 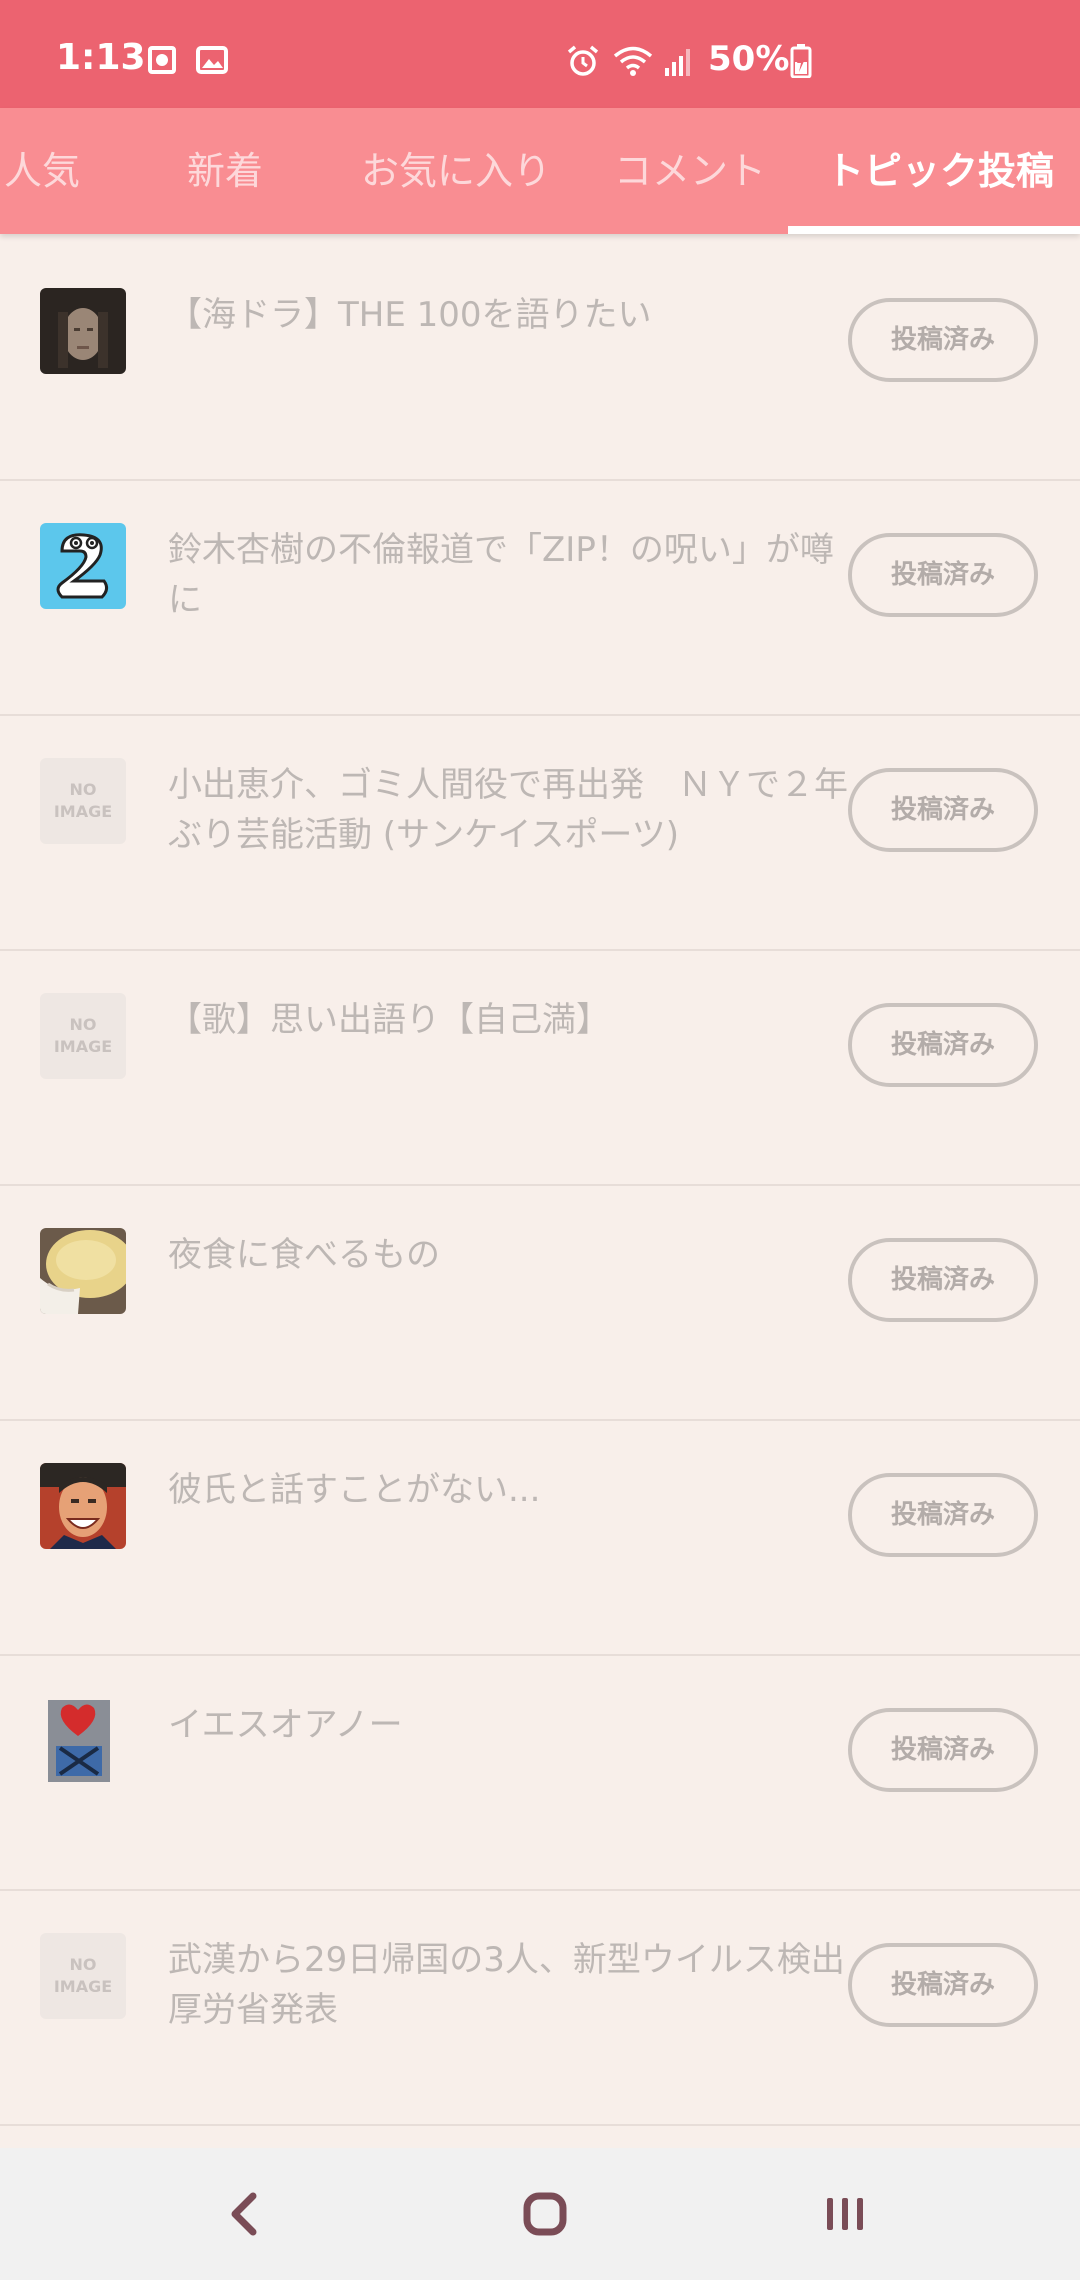 I want to click on tab-favorites: お気に入り, so click(x=456, y=171).